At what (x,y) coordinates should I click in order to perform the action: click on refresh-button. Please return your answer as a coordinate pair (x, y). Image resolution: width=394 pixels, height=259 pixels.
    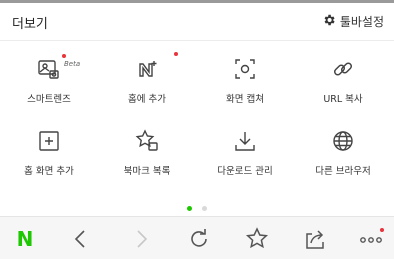
    Looking at the image, I should click on (199, 239).